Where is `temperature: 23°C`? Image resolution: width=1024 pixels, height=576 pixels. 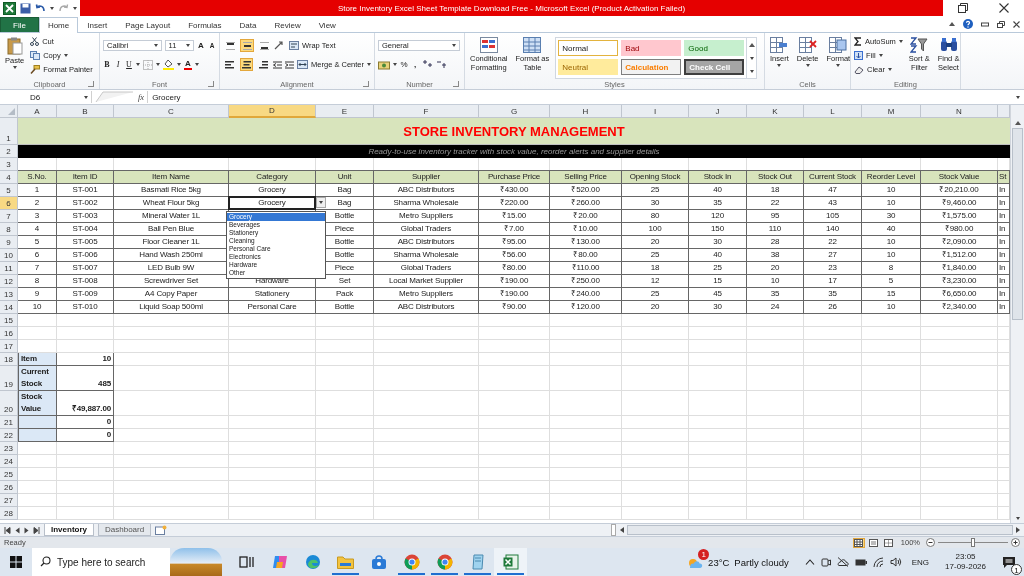
temperature: 23°C is located at coordinates (719, 562).